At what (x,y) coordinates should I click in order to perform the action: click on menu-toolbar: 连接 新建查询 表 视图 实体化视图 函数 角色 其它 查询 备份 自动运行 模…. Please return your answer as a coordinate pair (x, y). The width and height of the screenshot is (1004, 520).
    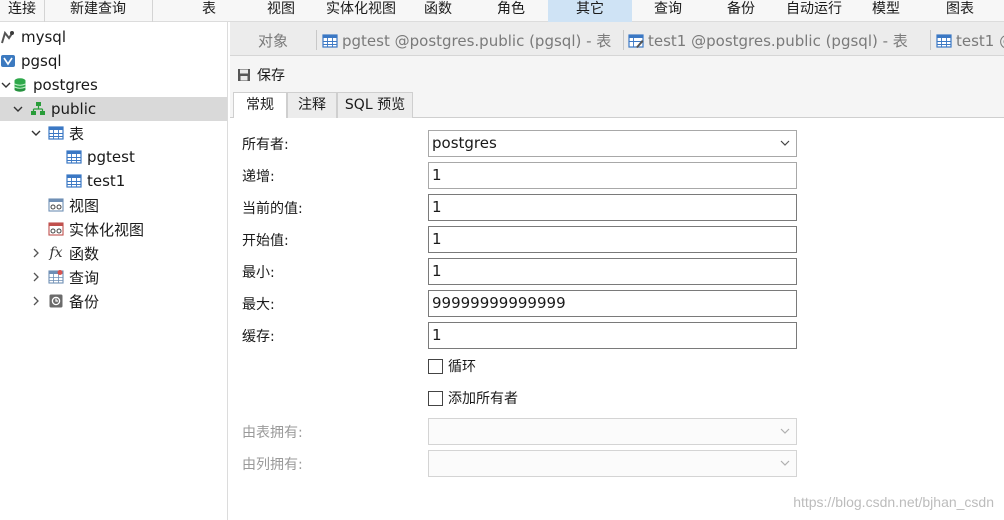
    Looking at the image, I should click on (502, 11).